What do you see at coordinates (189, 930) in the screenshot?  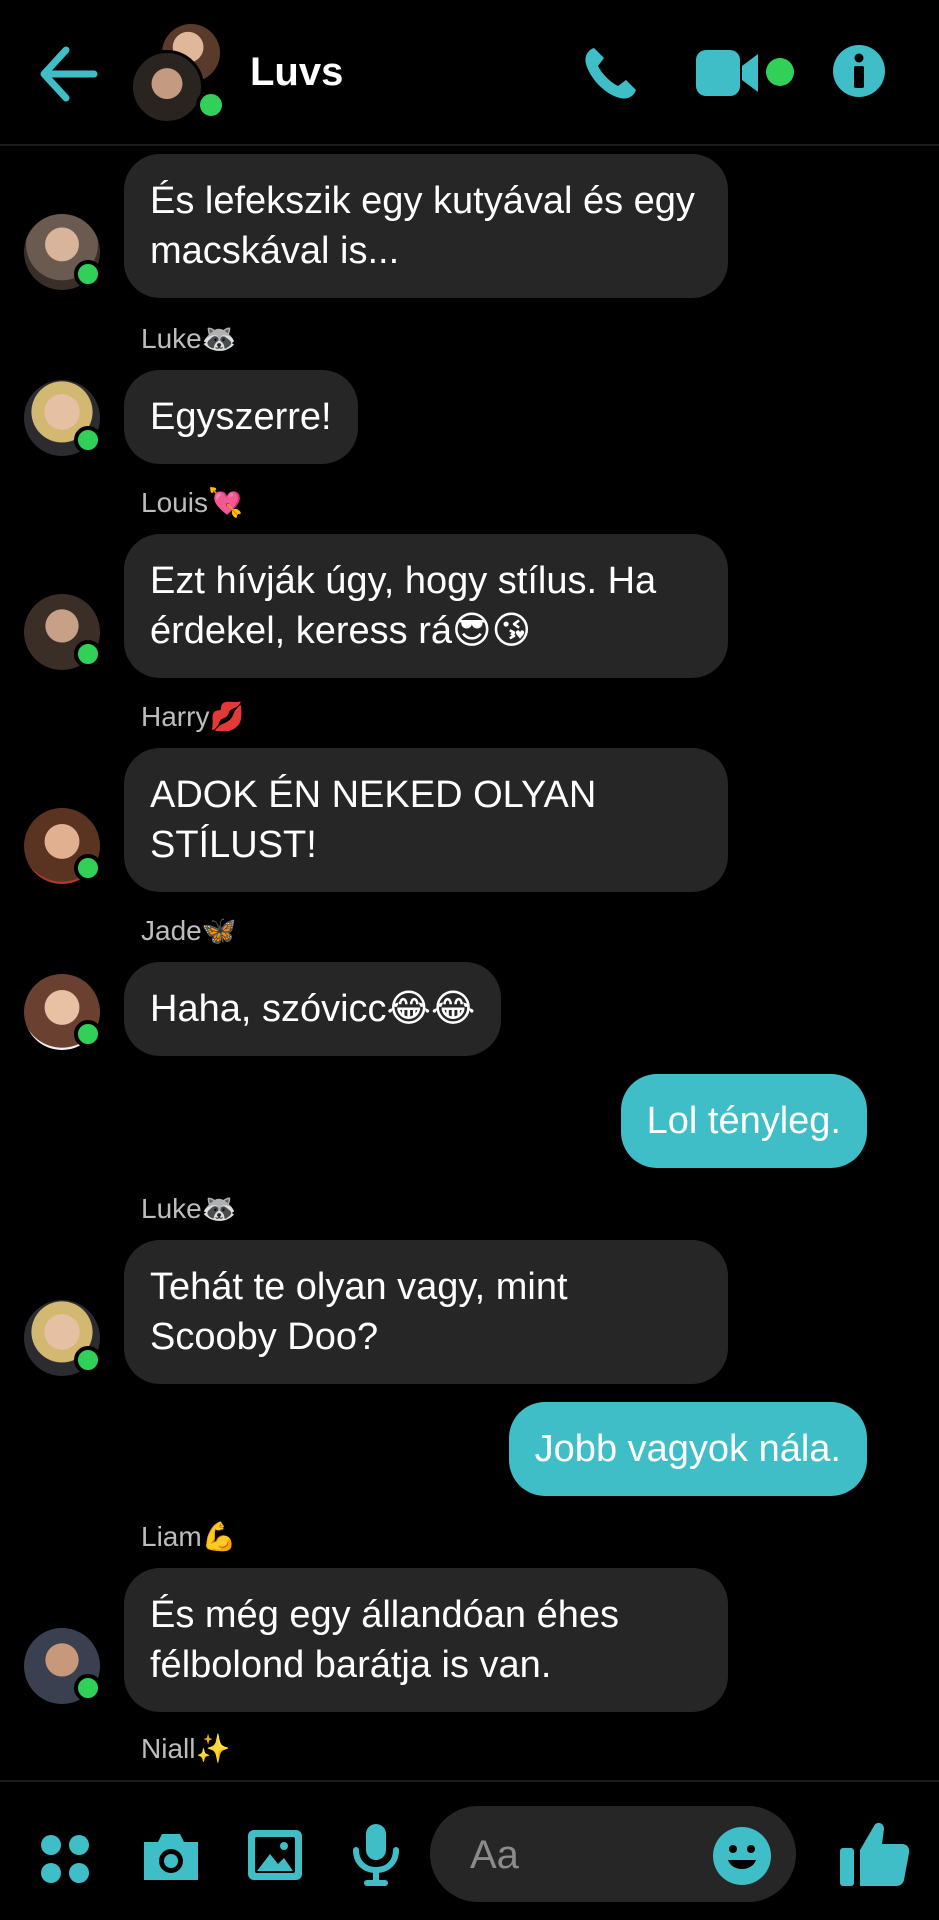 I see `sender-name: Jade🦋` at bounding box center [189, 930].